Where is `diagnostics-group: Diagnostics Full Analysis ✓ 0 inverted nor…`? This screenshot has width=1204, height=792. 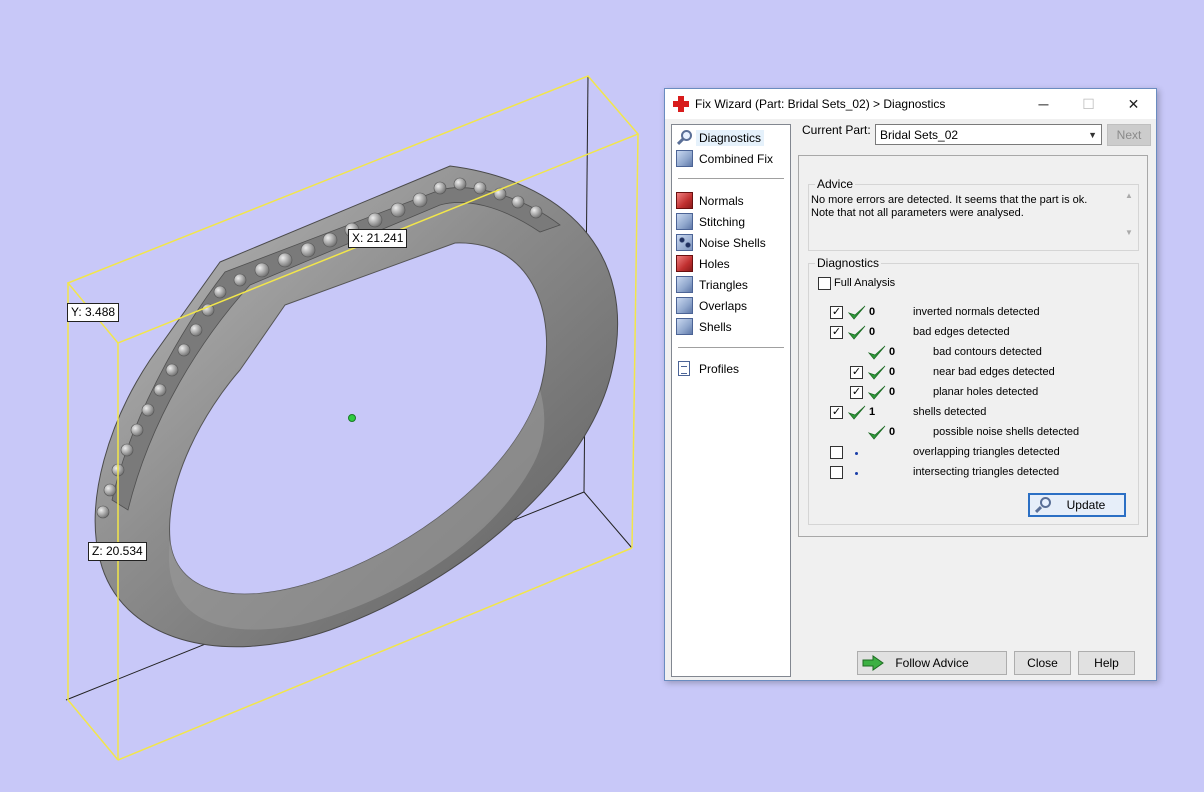
diagnostics-group: Diagnostics Full Analysis ✓ 0 inverted nor… is located at coordinates (973, 390).